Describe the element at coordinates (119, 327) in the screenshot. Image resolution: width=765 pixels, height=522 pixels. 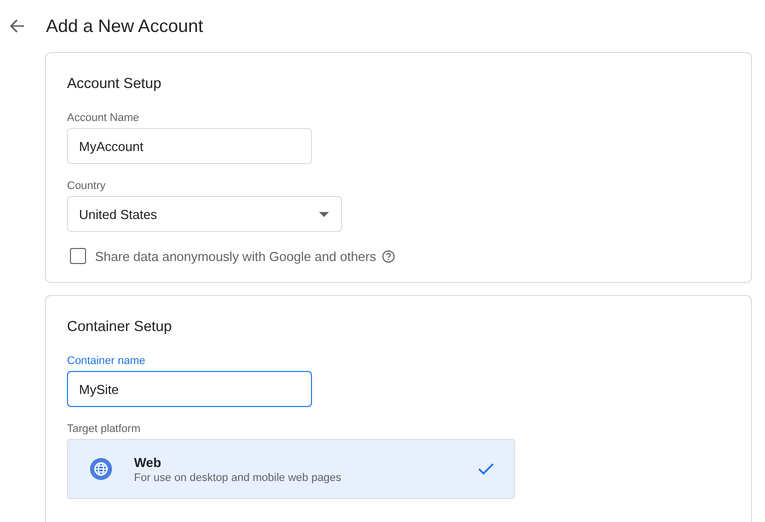
I see `section-title: Container Setup` at that location.